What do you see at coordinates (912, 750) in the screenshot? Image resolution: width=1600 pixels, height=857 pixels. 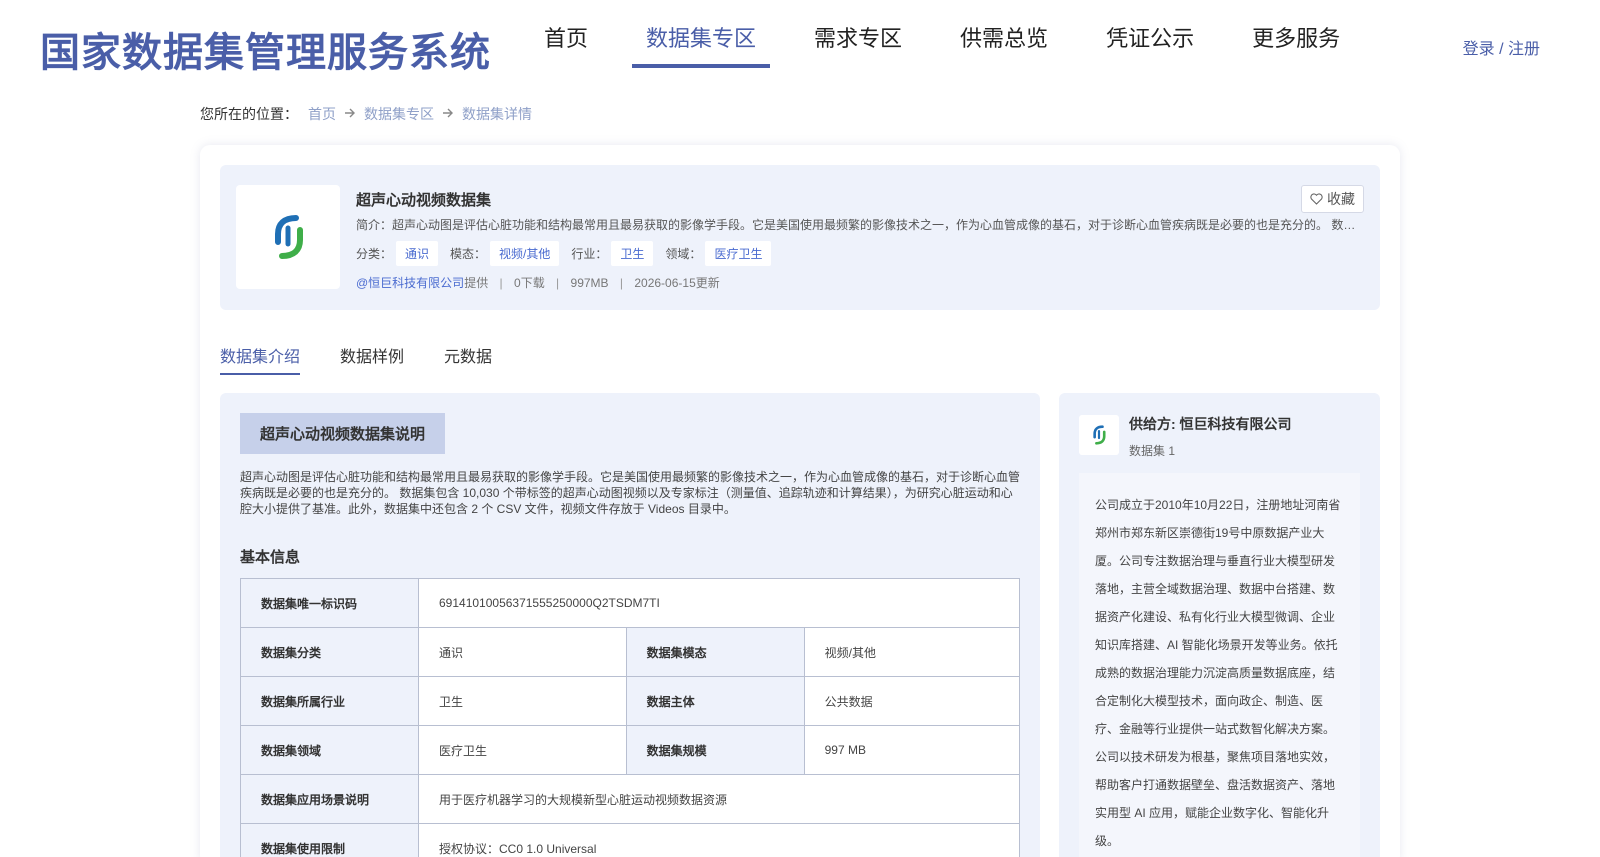 I see `info-value: 997 MB` at bounding box center [912, 750].